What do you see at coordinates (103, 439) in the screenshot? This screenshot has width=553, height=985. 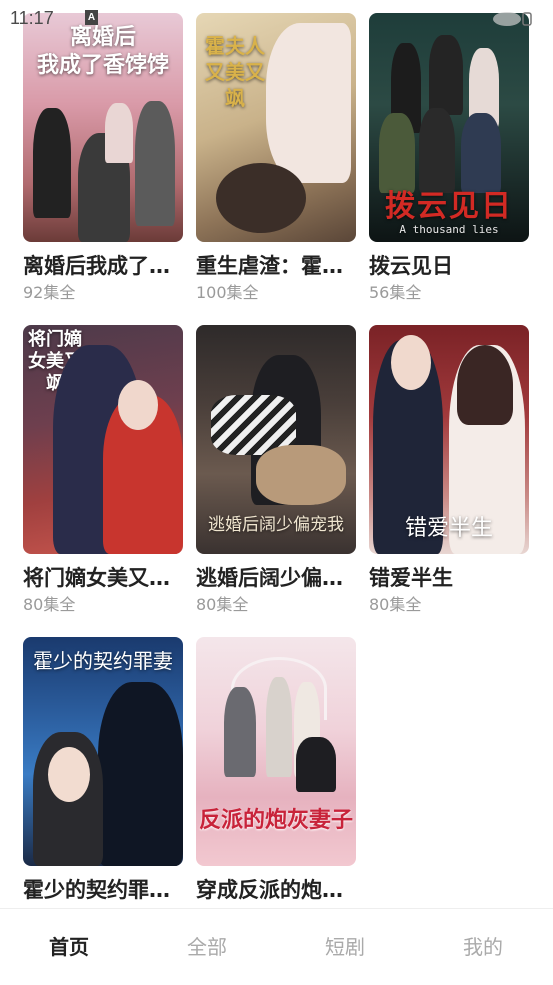 I see `drama-poster: 将门嫡女美又飒` at bounding box center [103, 439].